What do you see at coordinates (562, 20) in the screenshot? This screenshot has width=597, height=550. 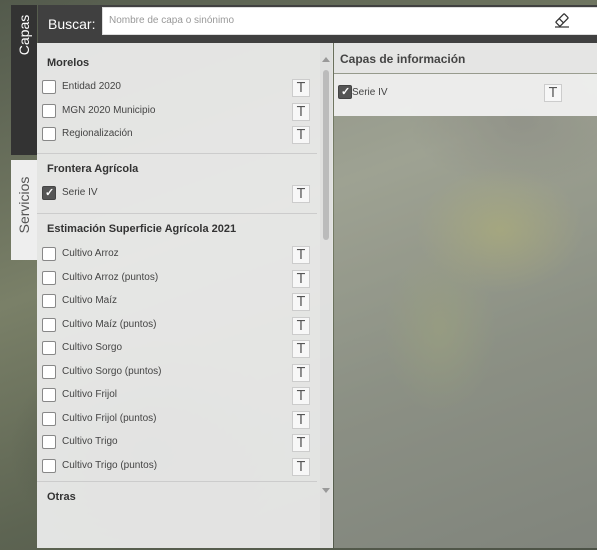 I see `eraser-icon` at bounding box center [562, 20].